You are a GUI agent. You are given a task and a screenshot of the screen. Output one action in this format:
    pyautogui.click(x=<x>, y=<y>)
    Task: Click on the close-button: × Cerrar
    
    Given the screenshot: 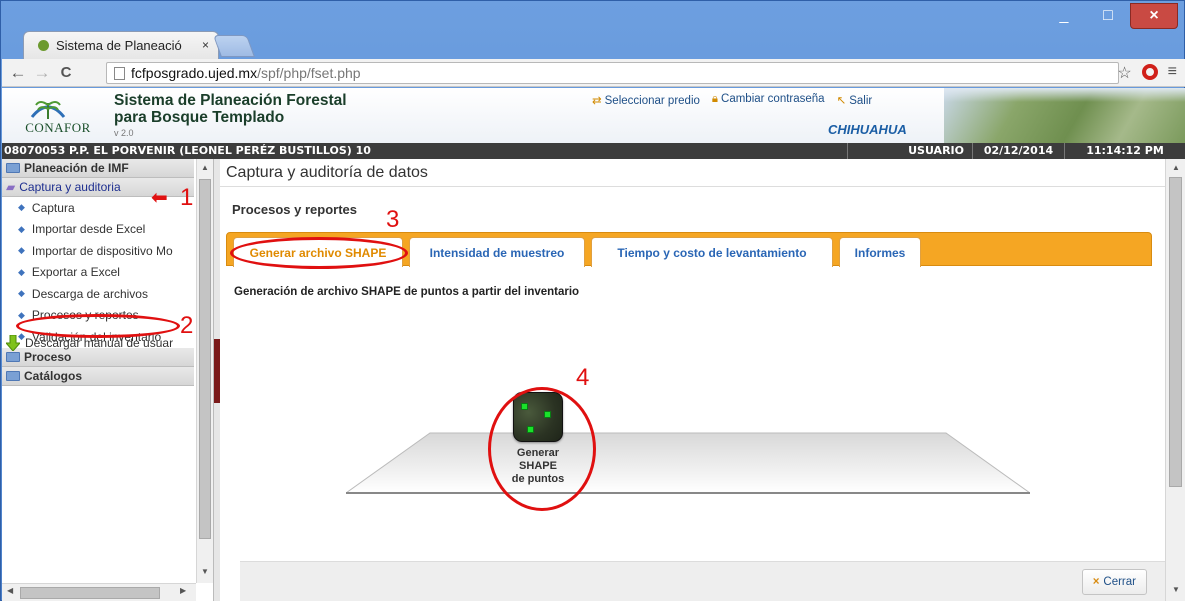 What is the action you would take?
    pyautogui.click(x=1114, y=582)
    